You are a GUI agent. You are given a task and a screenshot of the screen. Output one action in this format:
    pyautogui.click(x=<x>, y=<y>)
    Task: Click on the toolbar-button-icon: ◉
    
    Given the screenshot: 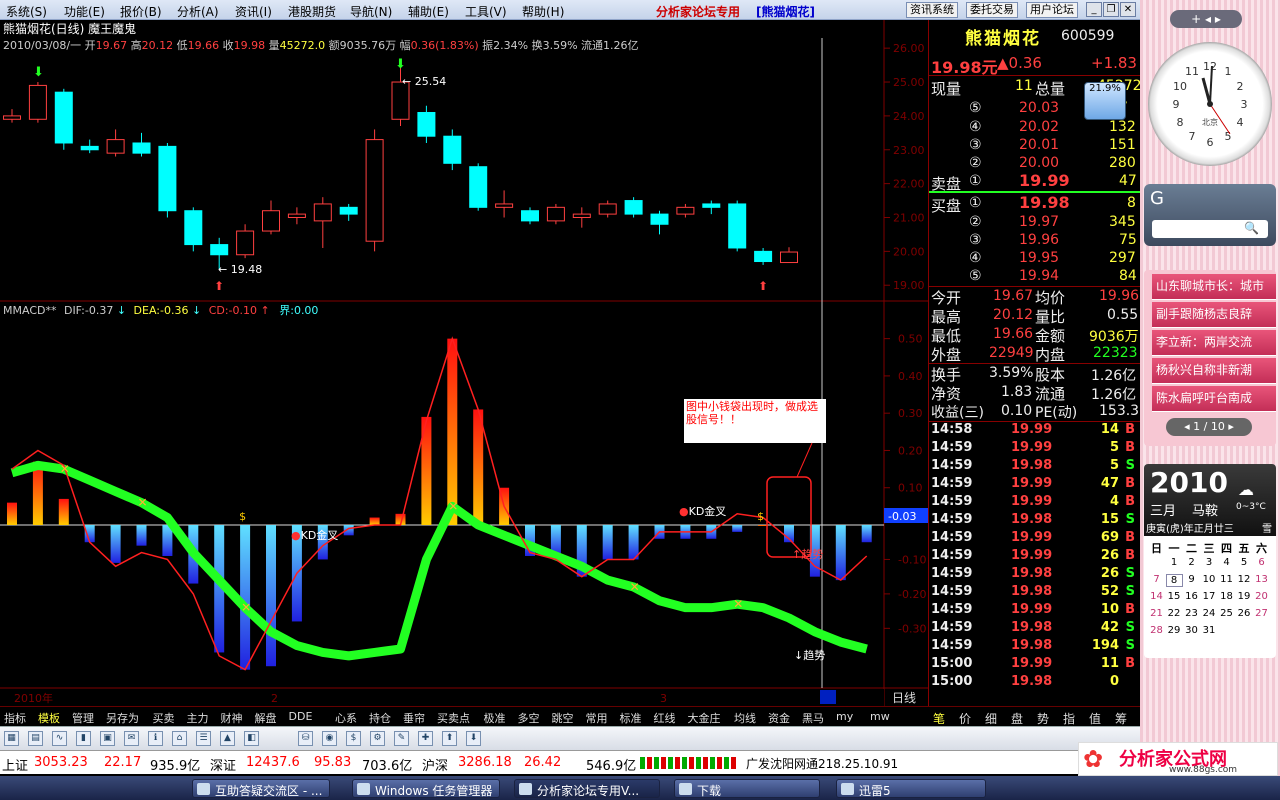 What is the action you would take?
    pyautogui.click(x=329, y=738)
    